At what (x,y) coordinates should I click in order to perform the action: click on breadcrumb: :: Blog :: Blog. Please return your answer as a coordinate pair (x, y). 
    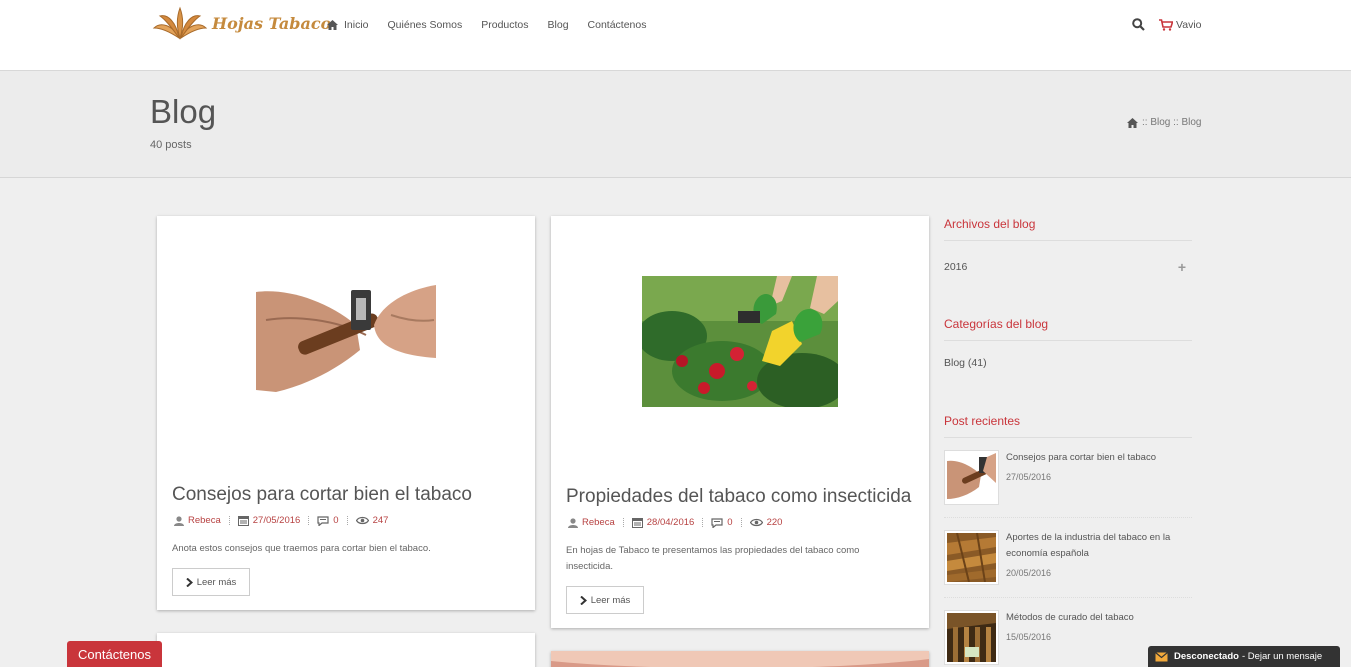
    Looking at the image, I should click on (1164, 122).